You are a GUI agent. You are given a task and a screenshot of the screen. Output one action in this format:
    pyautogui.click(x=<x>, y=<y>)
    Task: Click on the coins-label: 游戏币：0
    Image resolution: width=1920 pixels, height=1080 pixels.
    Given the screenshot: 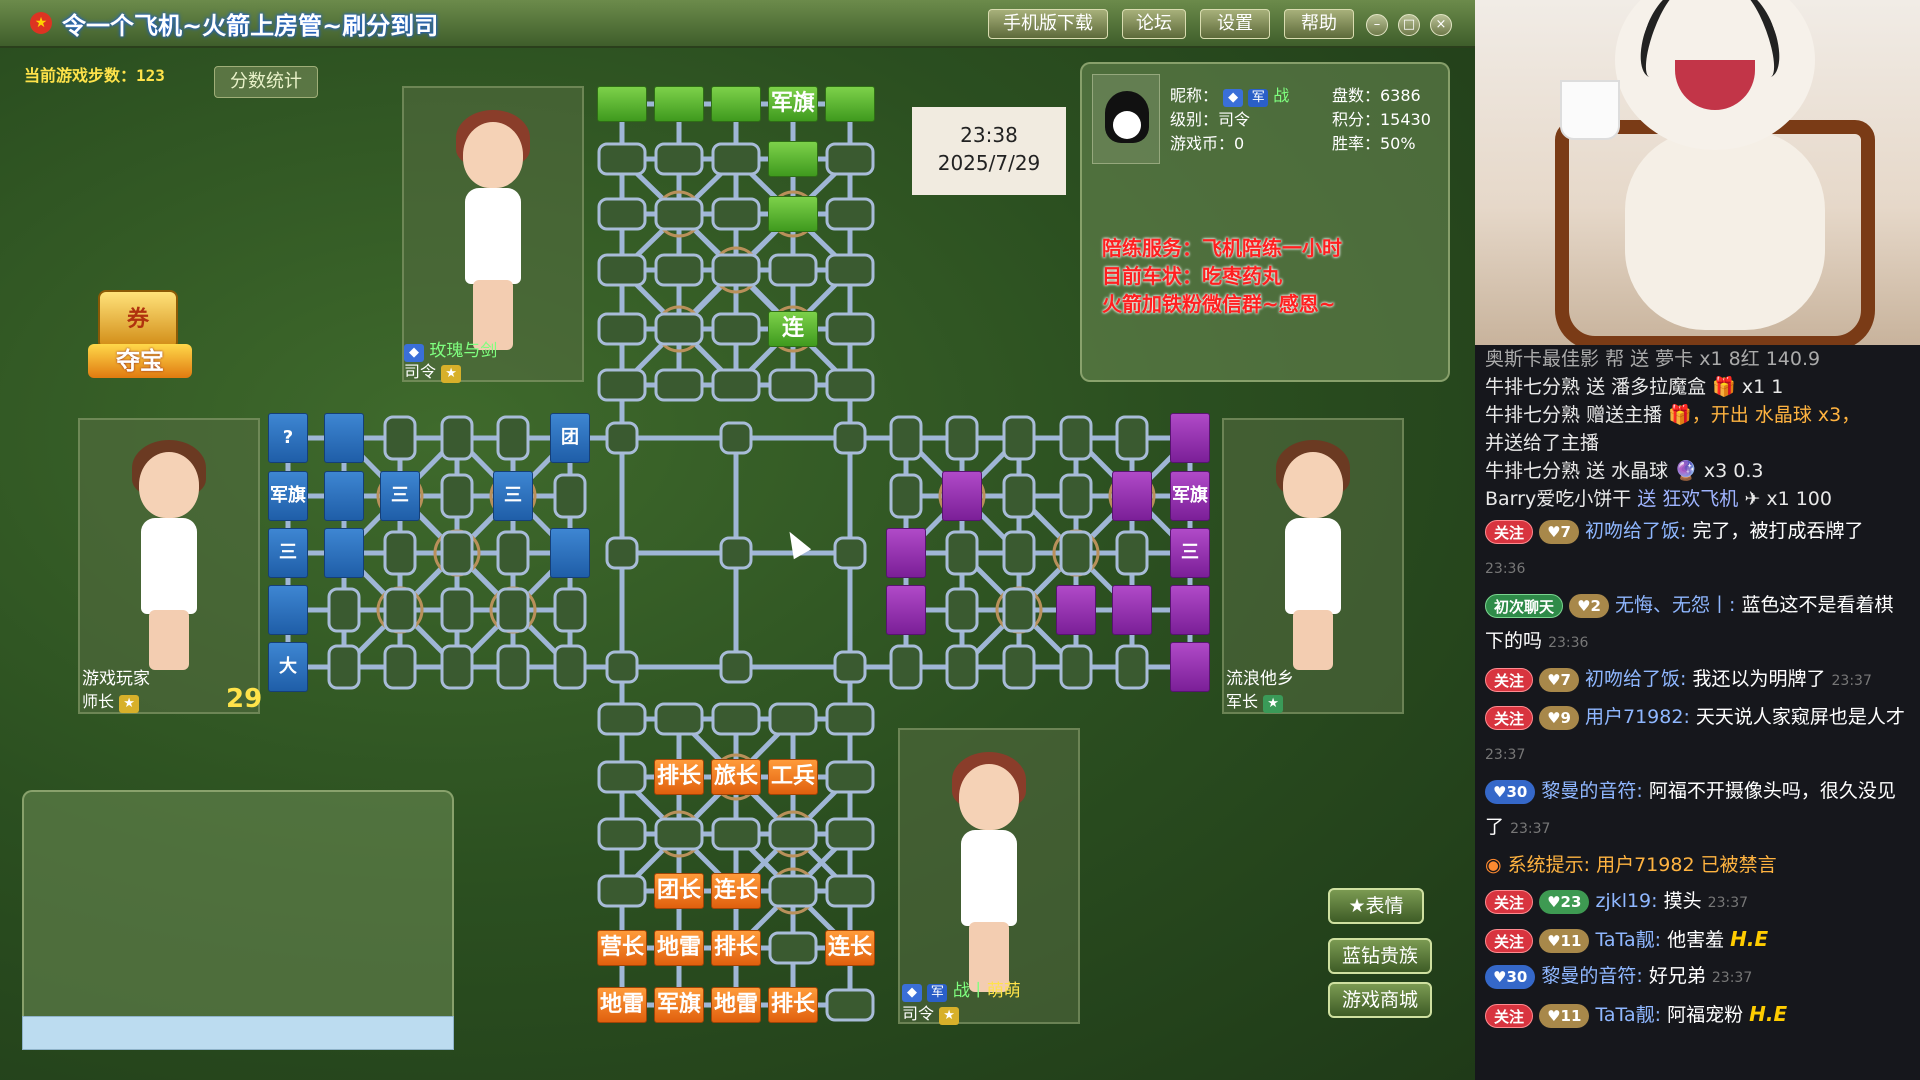 What is the action you would take?
    pyautogui.click(x=1207, y=143)
    